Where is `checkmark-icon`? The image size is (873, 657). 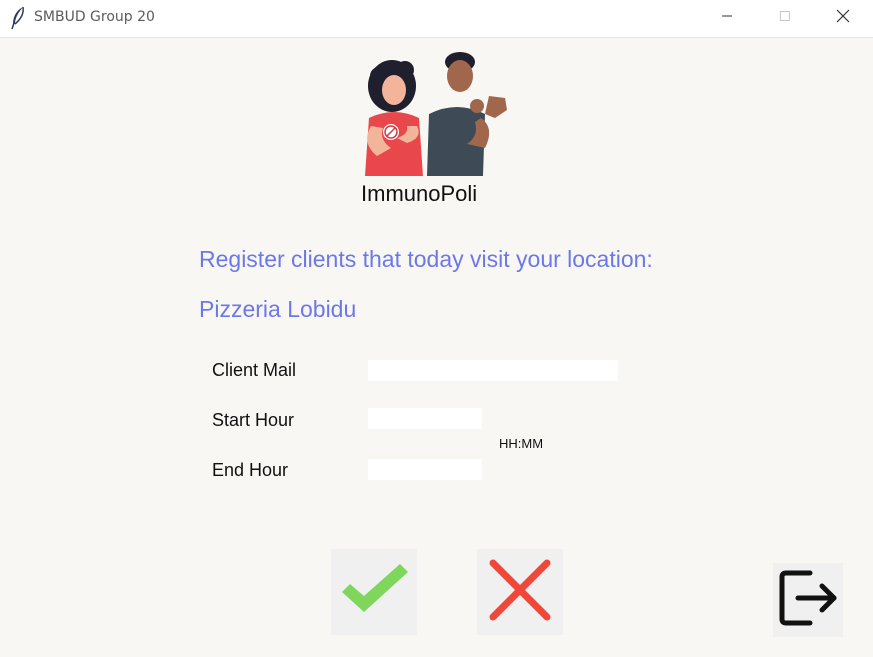
checkmark-icon is located at coordinates (374, 592).